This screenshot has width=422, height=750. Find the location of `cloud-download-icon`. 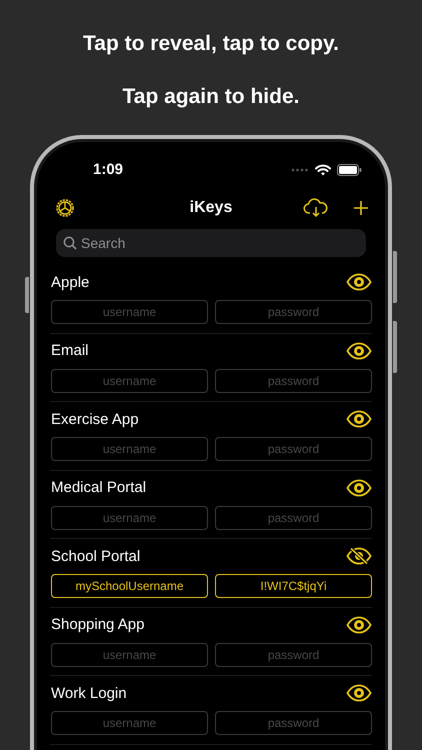

cloud-download-icon is located at coordinates (316, 208).